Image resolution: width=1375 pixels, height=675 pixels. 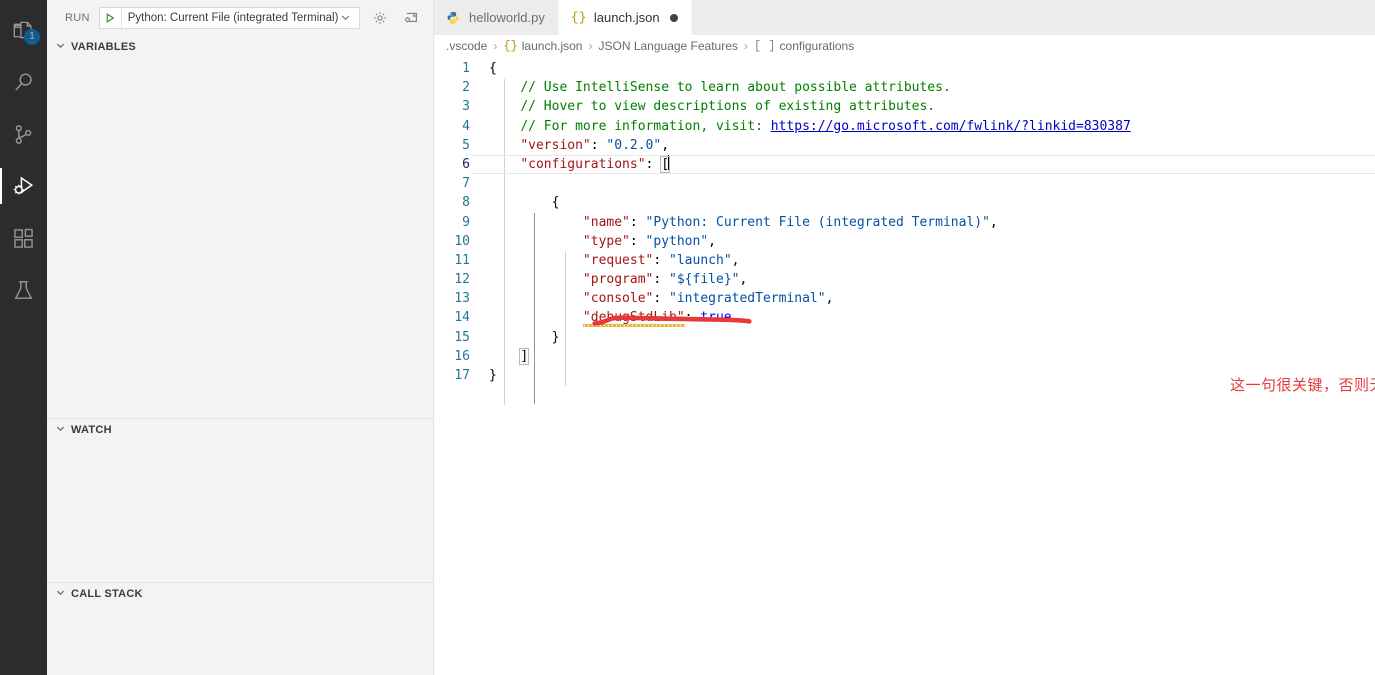 What do you see at coordinates (240, 593) in the screenshot?
I see `sidebar-section-call-stack: CALL STACK` at bounding box center [240, 593].